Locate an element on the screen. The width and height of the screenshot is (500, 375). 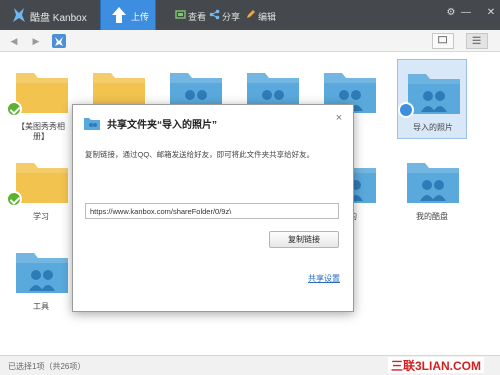
share-label: 分享 is located at coordinates (231, 17).